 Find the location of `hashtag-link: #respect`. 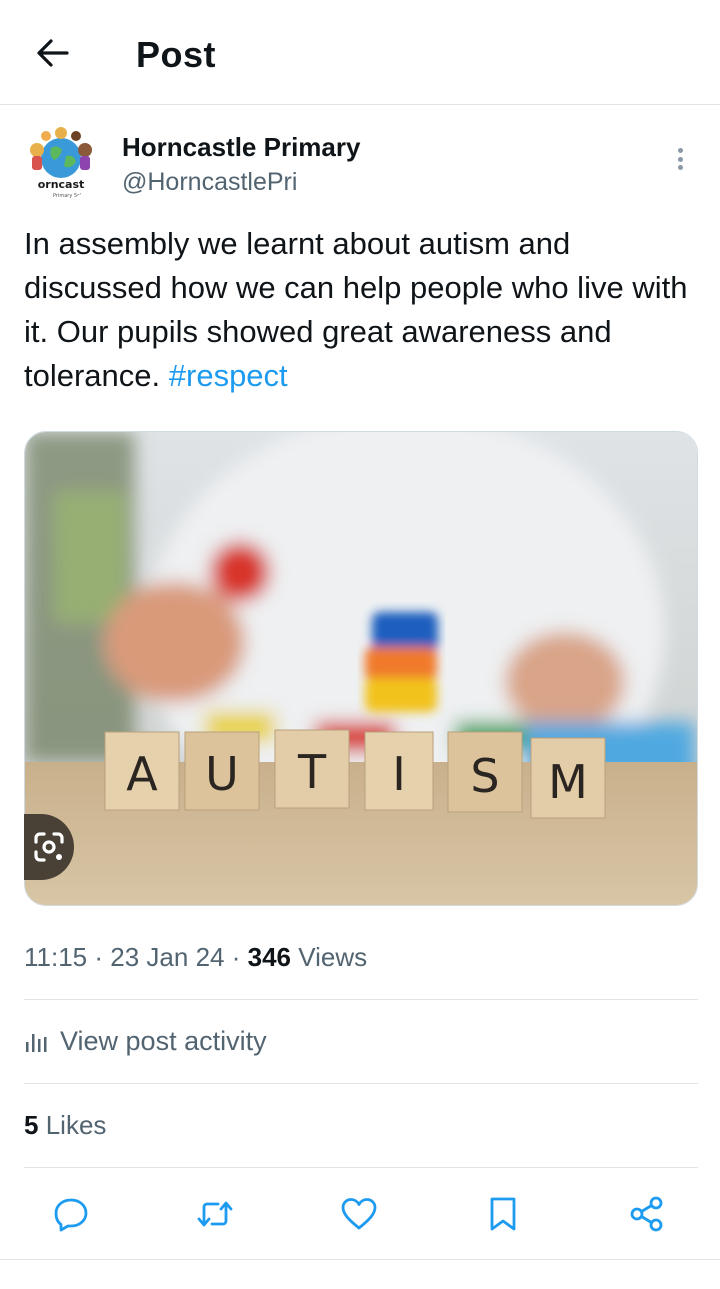

hashtag-link: #respect is located at coordinates (228, 375).